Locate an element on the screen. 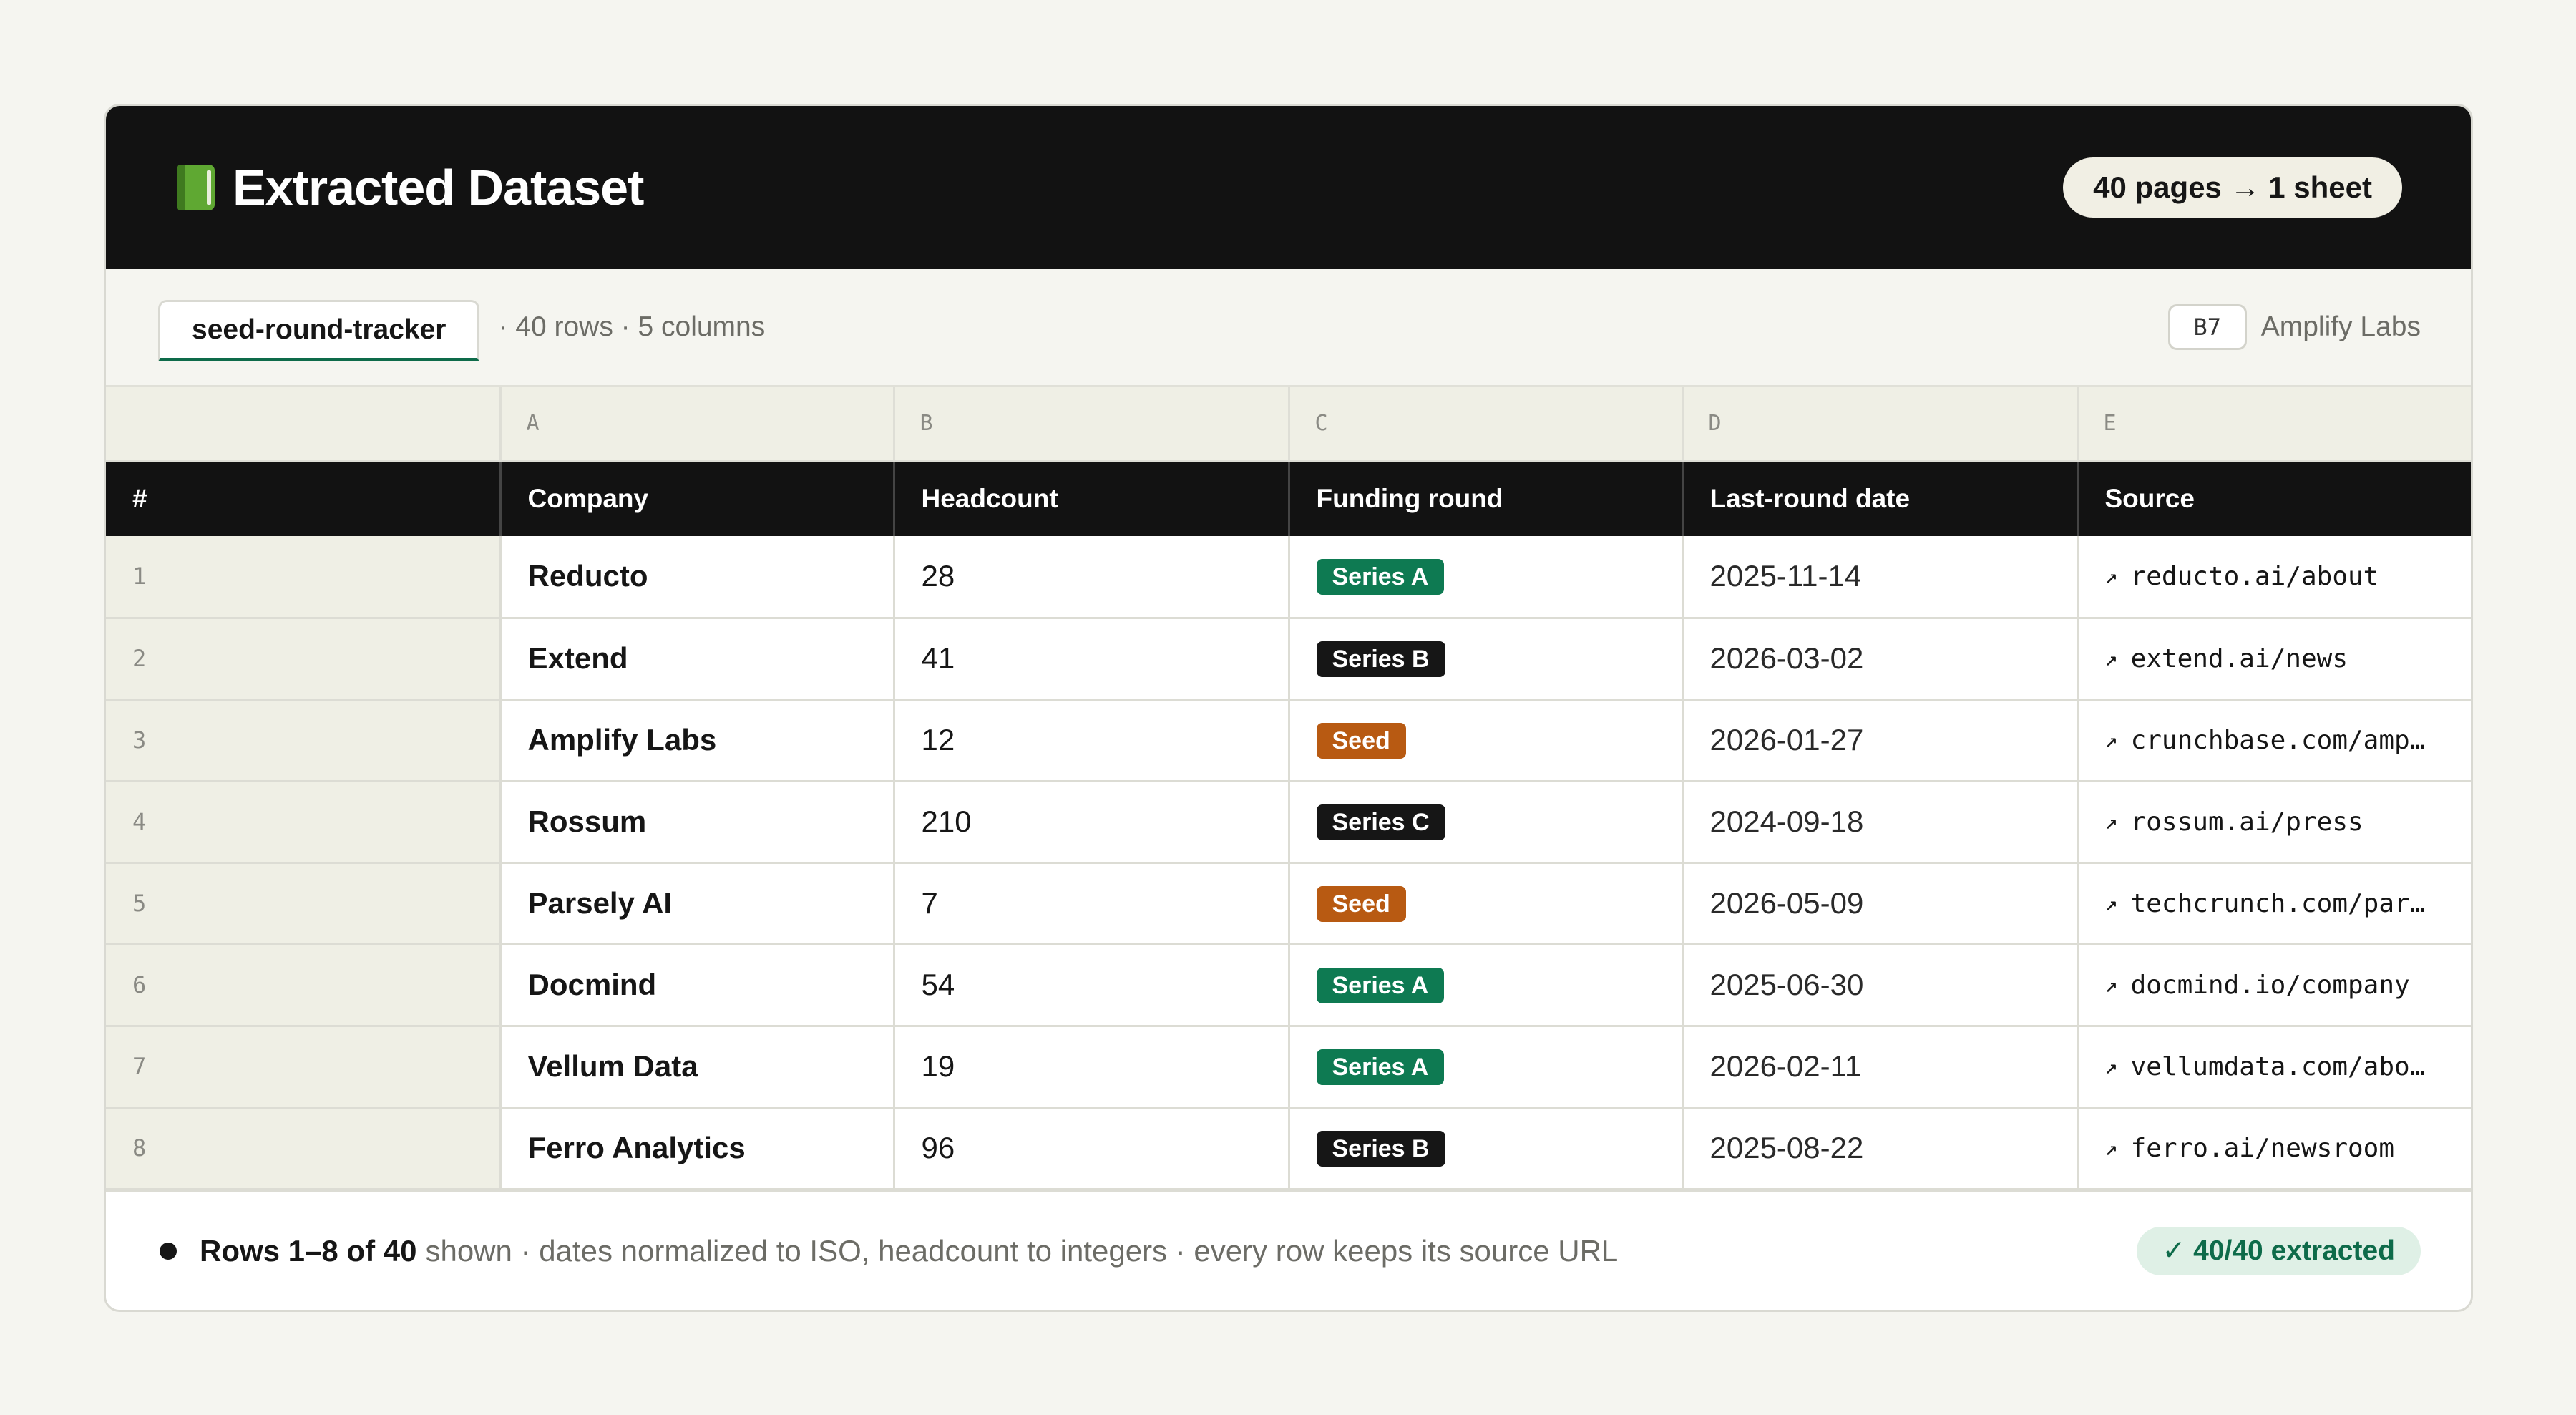 Image resolution: width=2576 pixels, height=1415 pixels. dataset-header: Extracted Dataset 40 pages → 1 sheet is located at coordinates (1288, 187).